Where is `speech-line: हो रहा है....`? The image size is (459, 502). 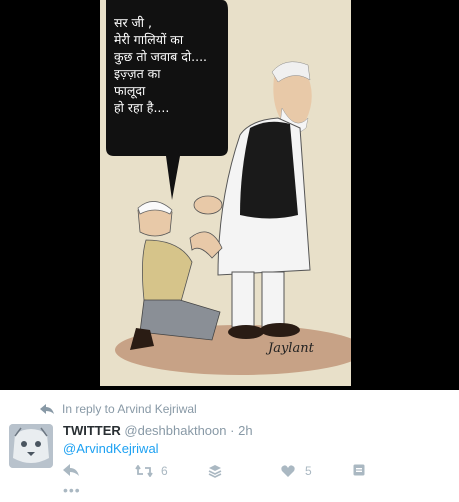
speech-line: हो रहा है.... is located at coordinates (142, 107).